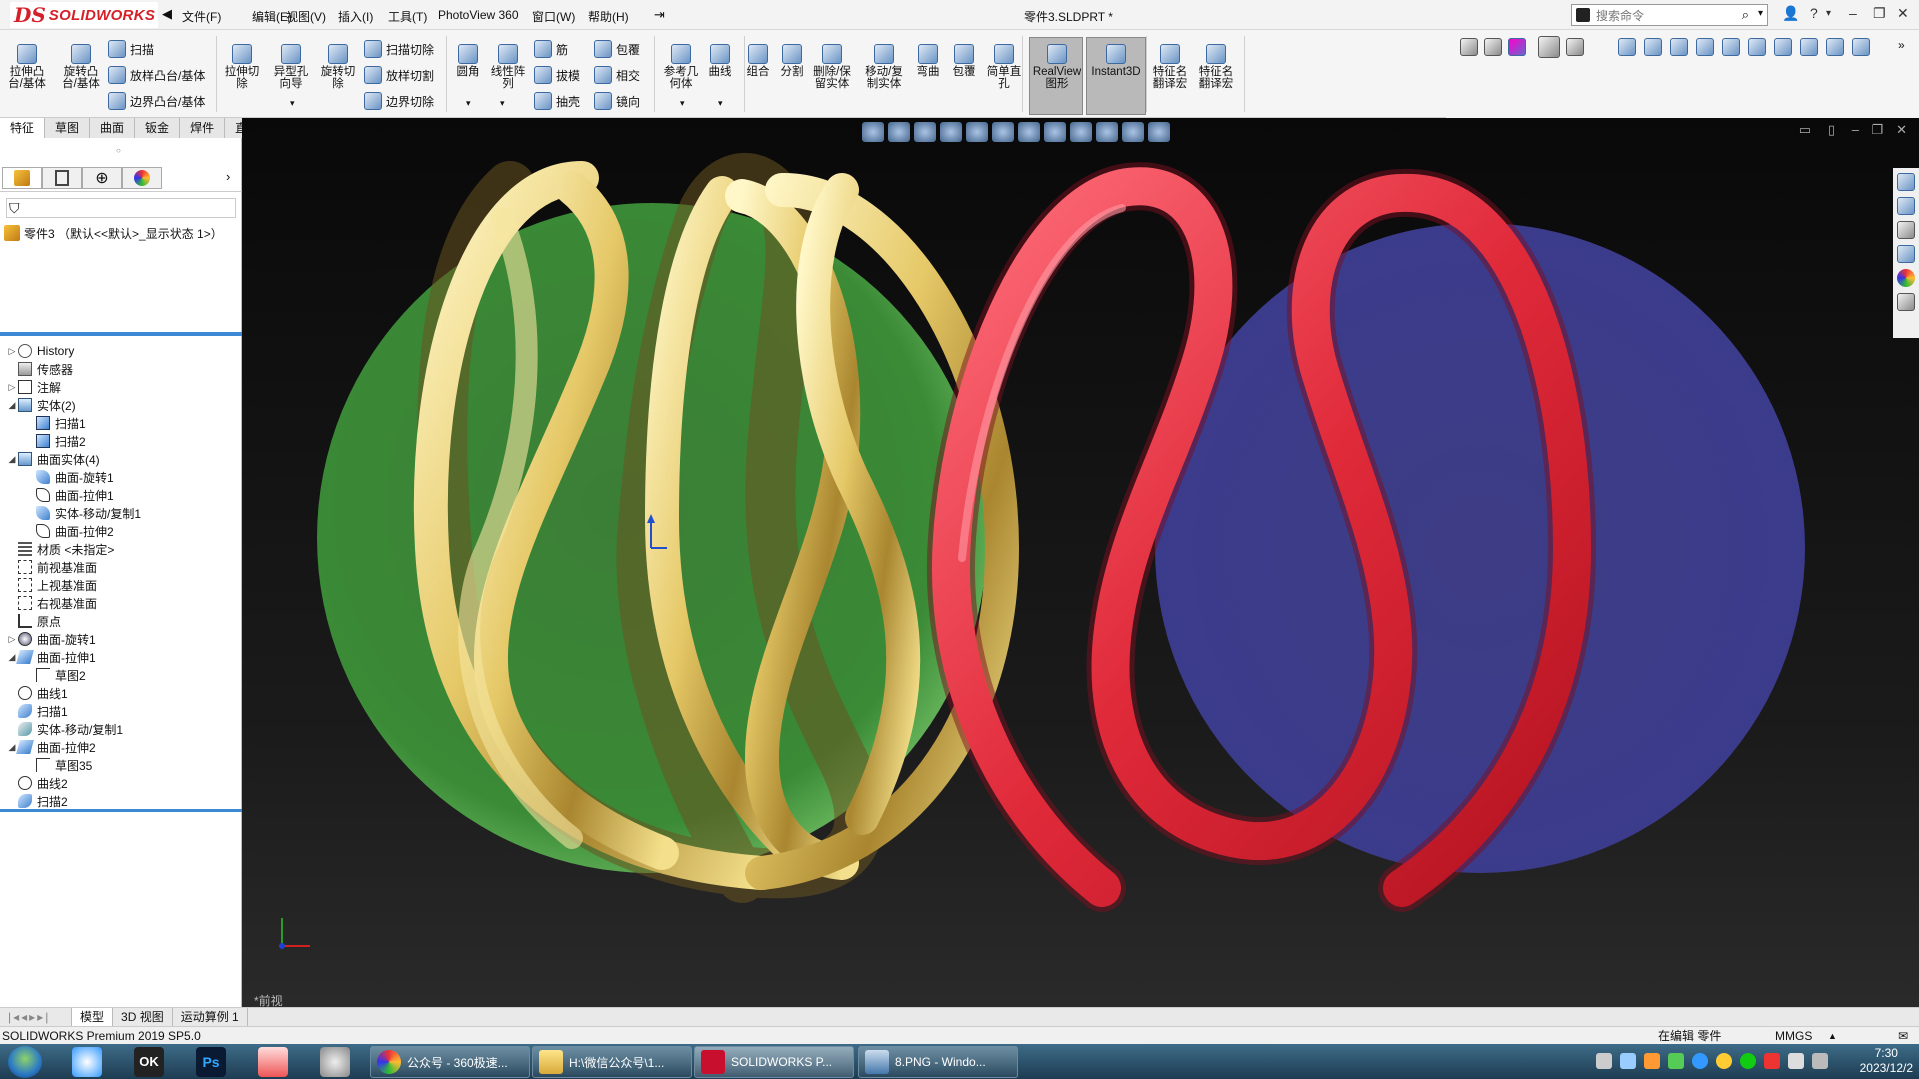 The image size is (1919, 1079). What do you see at coordinates (1676, 1061) in the screenshot?
I see `tray-wechat-icon` at bounding box center [1676, 1061].